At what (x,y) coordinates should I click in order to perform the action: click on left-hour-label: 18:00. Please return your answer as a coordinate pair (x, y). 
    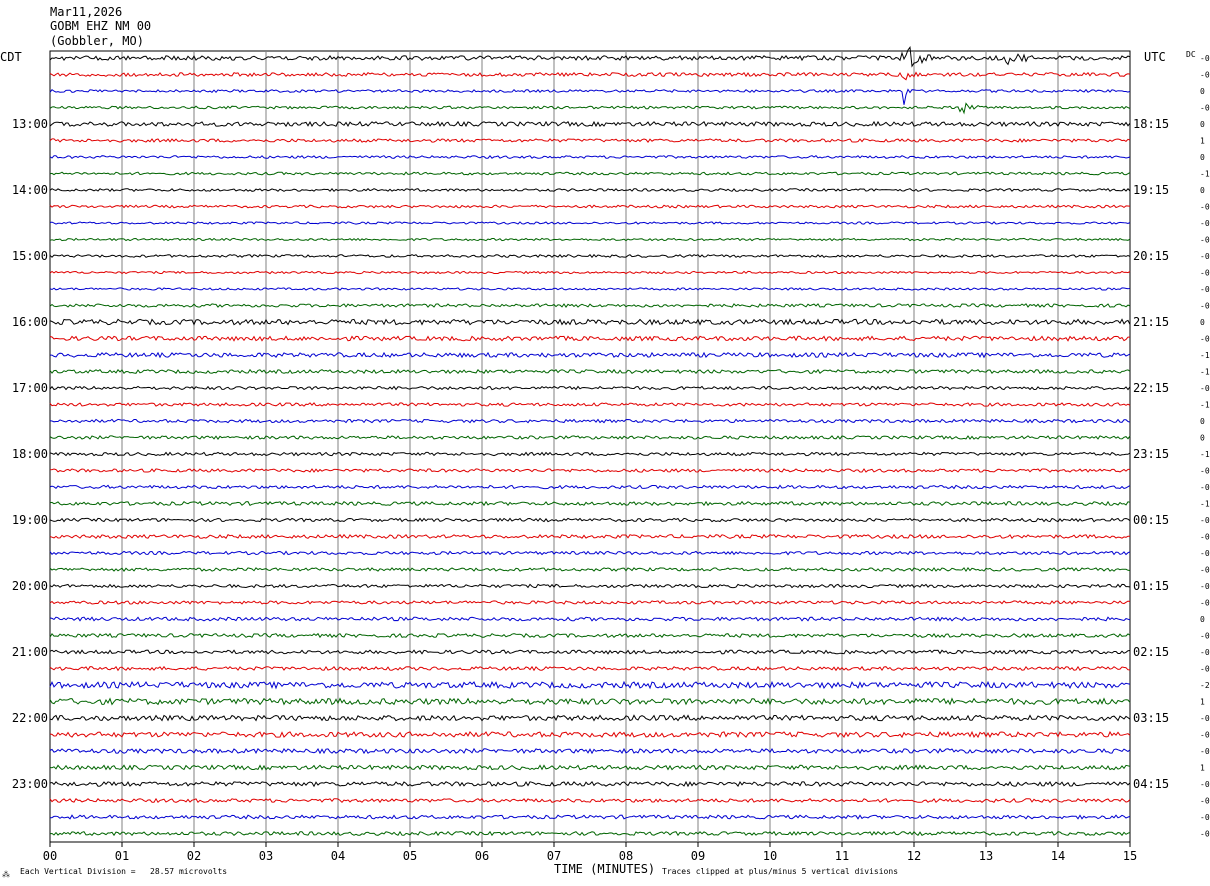
    Looking at the image, I should click on (30, 454).